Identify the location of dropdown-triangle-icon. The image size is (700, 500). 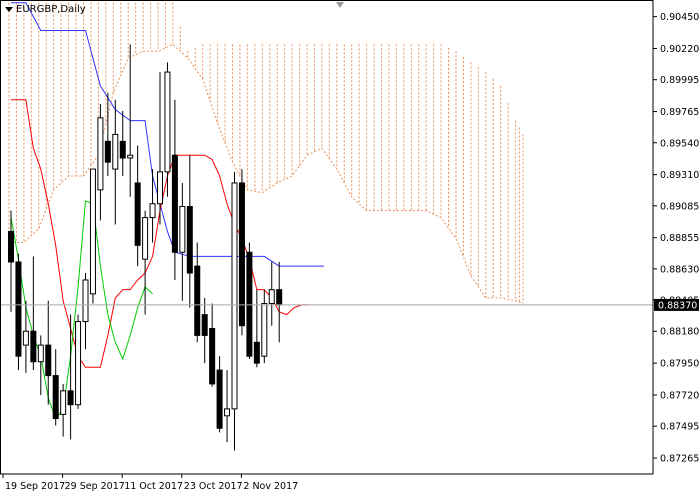
(9, 9).